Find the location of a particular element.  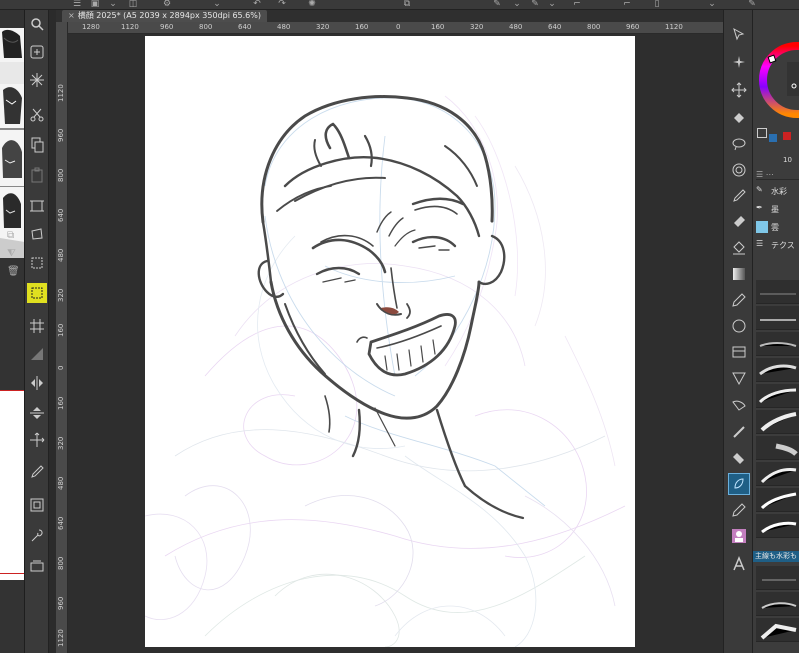

brush-fill-icon is located at coordinates (739, 222).